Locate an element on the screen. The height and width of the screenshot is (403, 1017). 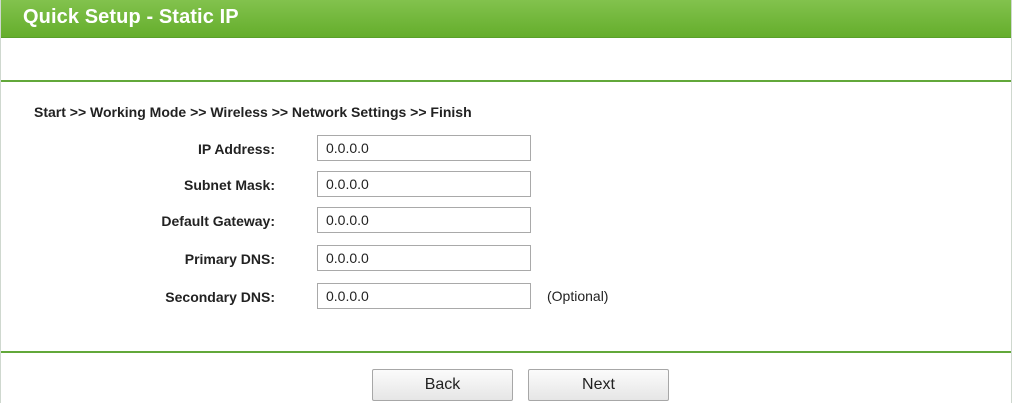
primary-dns-row: Primary DNS: is located at coordinates (506, 259).